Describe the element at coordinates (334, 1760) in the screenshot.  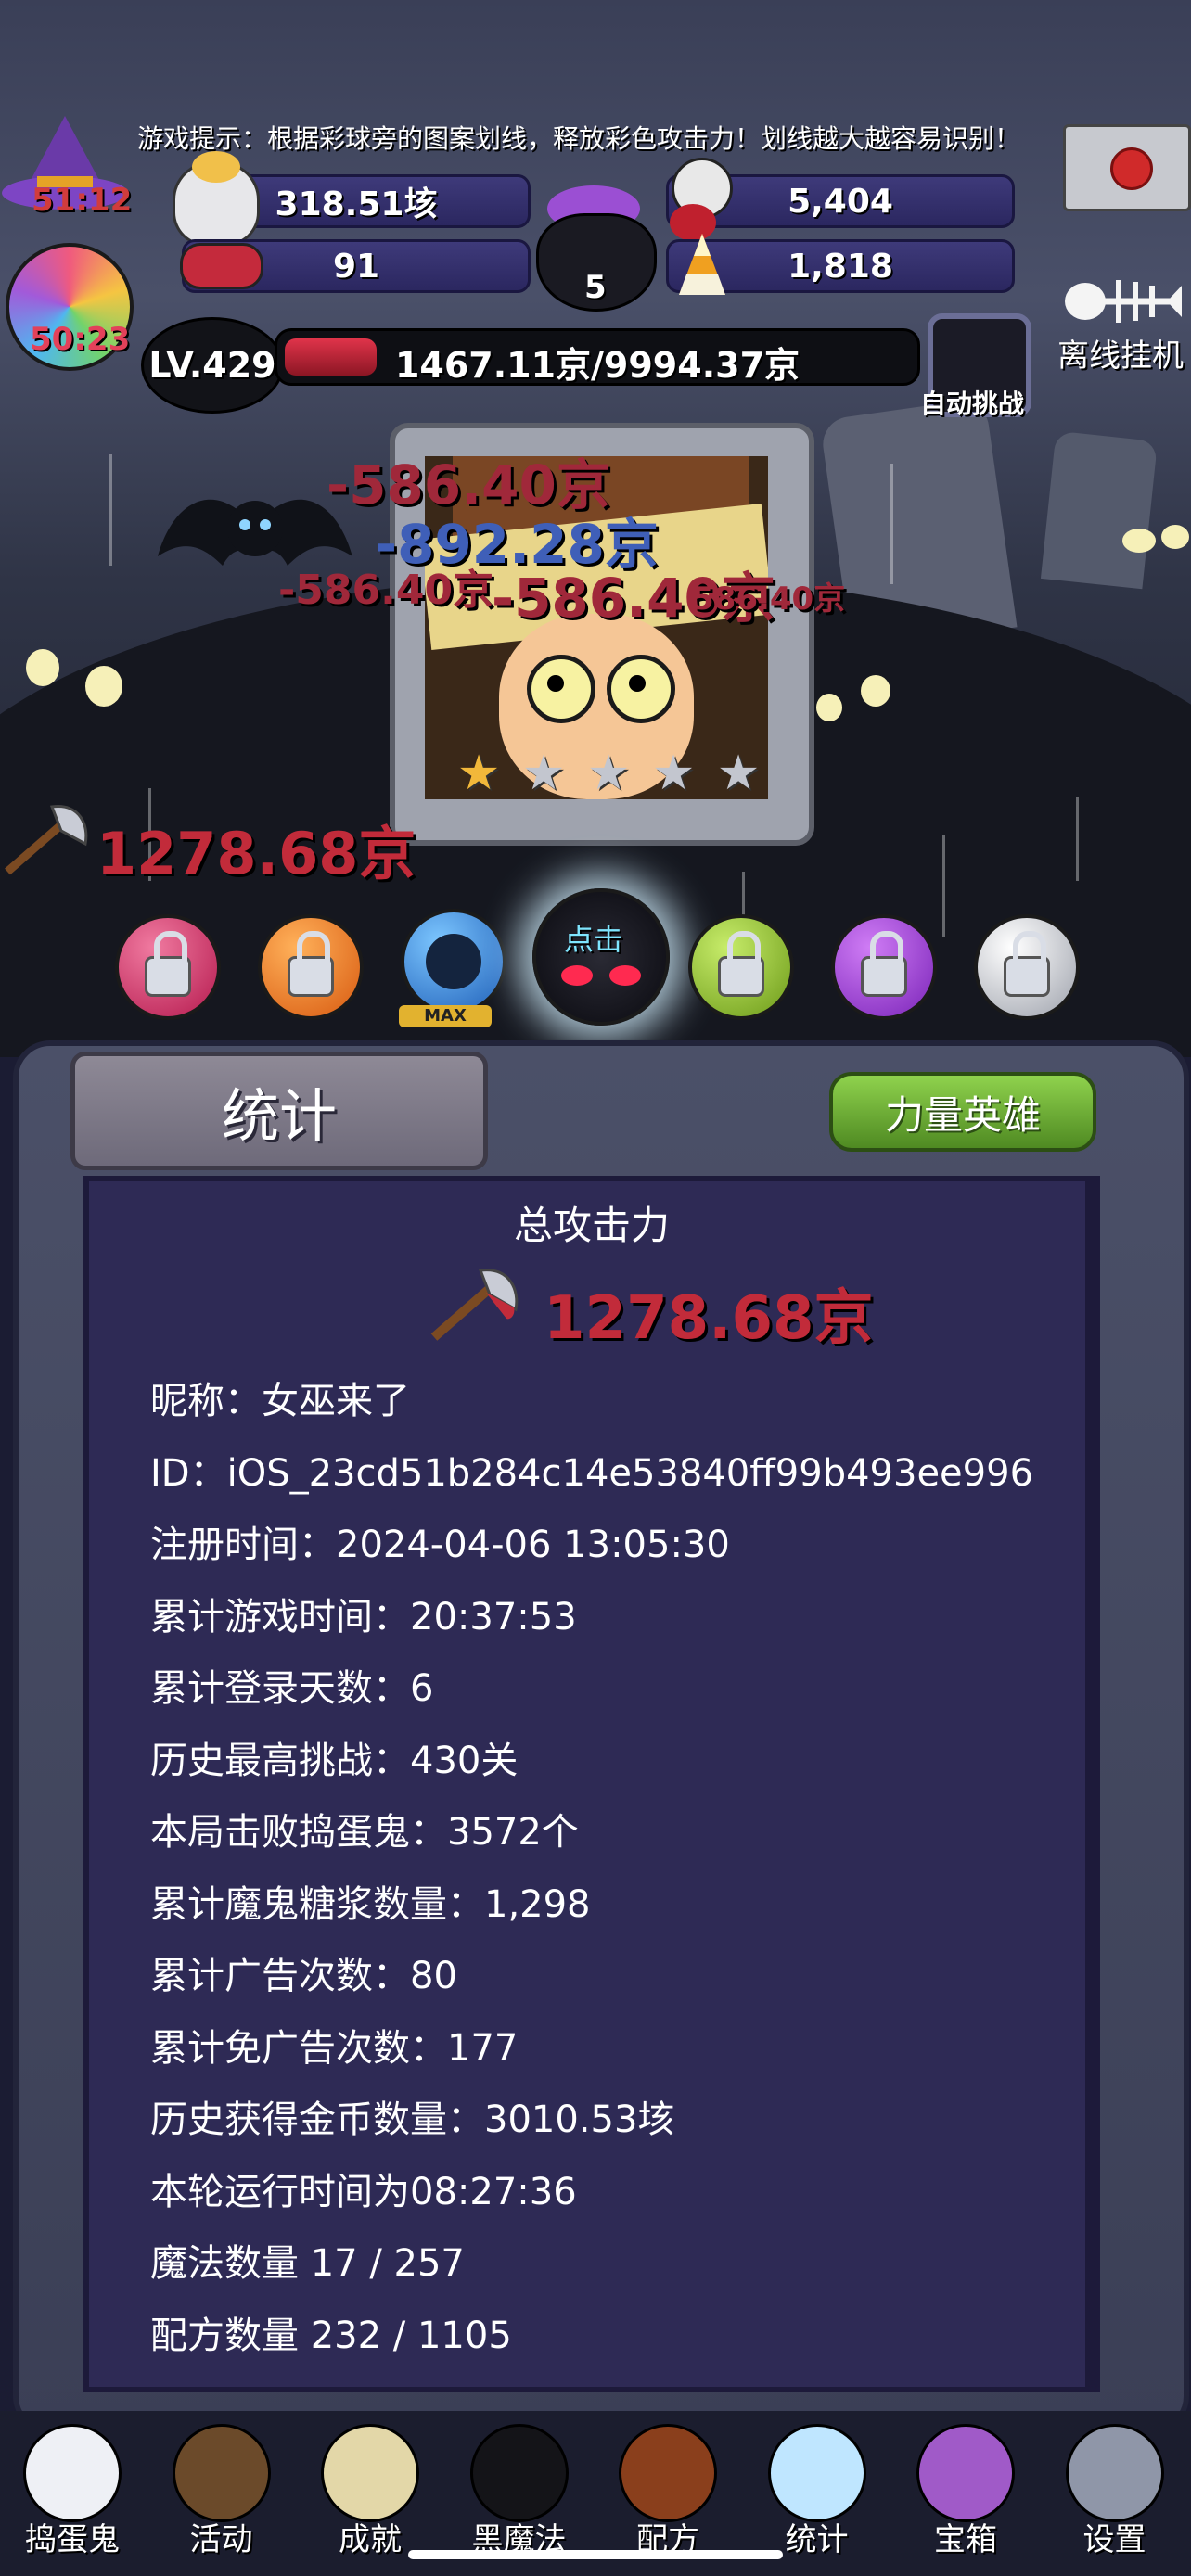
I see `stat-line: 历史最高挑战：430关` at that location.